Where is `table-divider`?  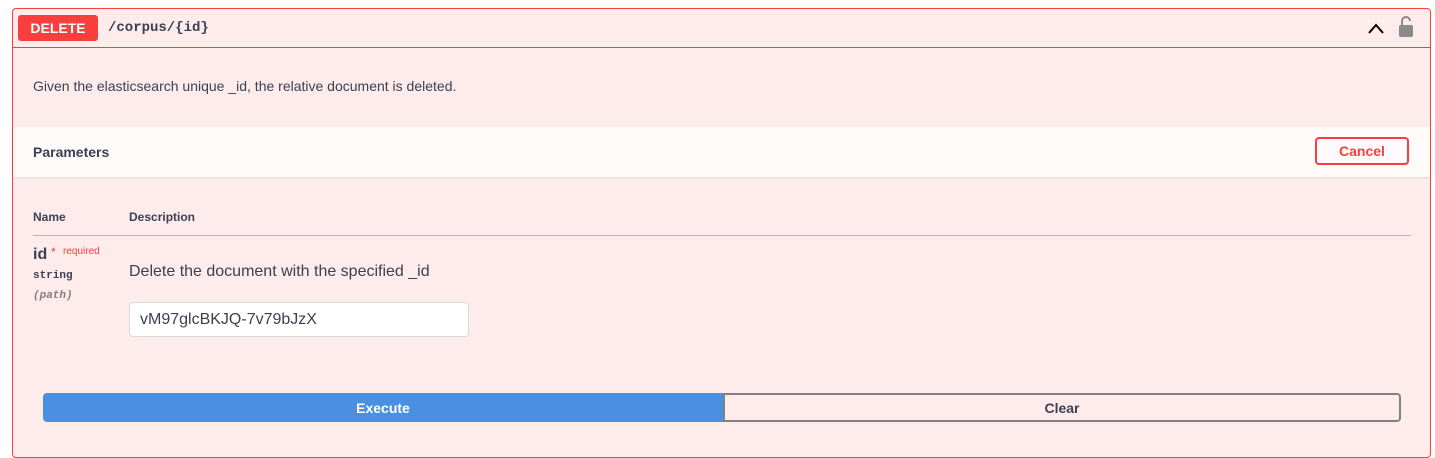
table-divider is located at coordinates (722, 235).